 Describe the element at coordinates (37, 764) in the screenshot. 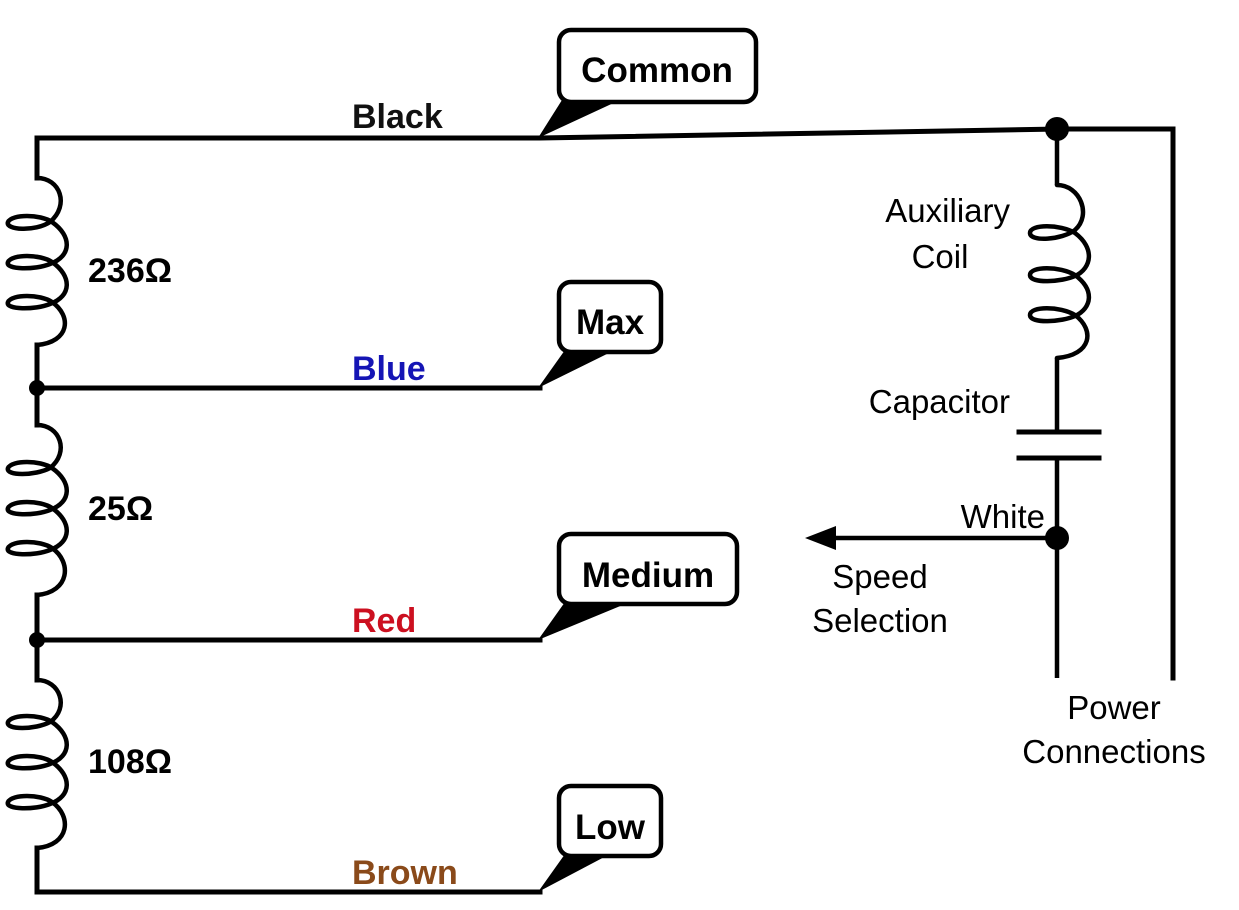

I see `coil-108-icon` at that location.